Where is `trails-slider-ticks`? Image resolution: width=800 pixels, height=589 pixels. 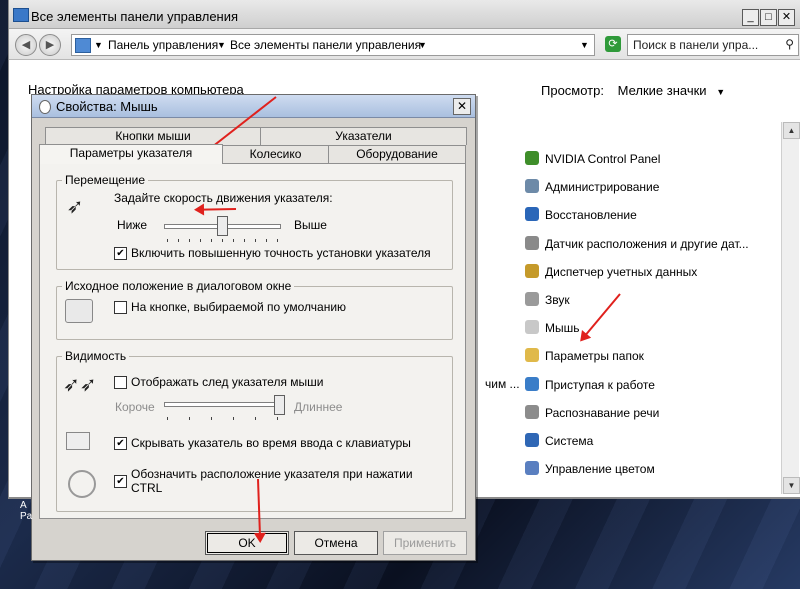
trails-slider-ticks is located at coordinates (222, 420).